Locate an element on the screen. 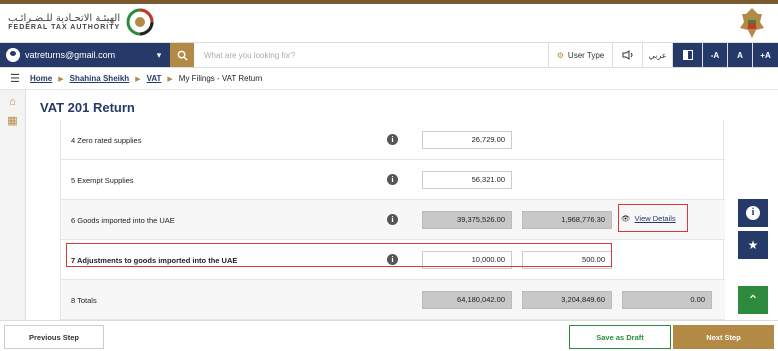 This screenshot has height=351, width=778. font-decrease-button: -A is located at coordinates (715, 55).